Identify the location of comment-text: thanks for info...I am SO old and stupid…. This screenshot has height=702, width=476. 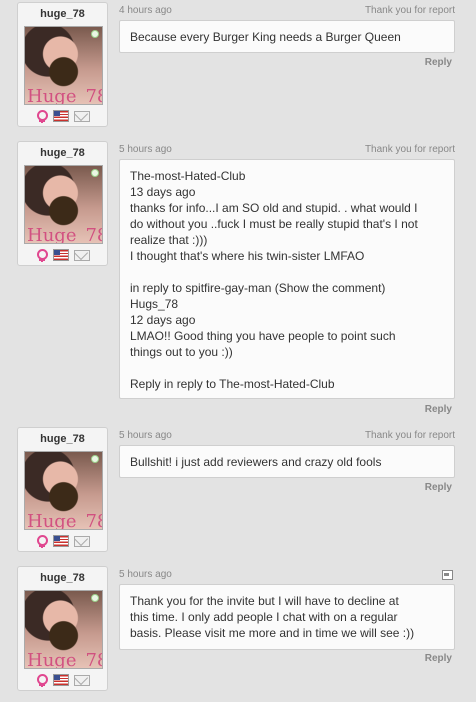
(274, 208).